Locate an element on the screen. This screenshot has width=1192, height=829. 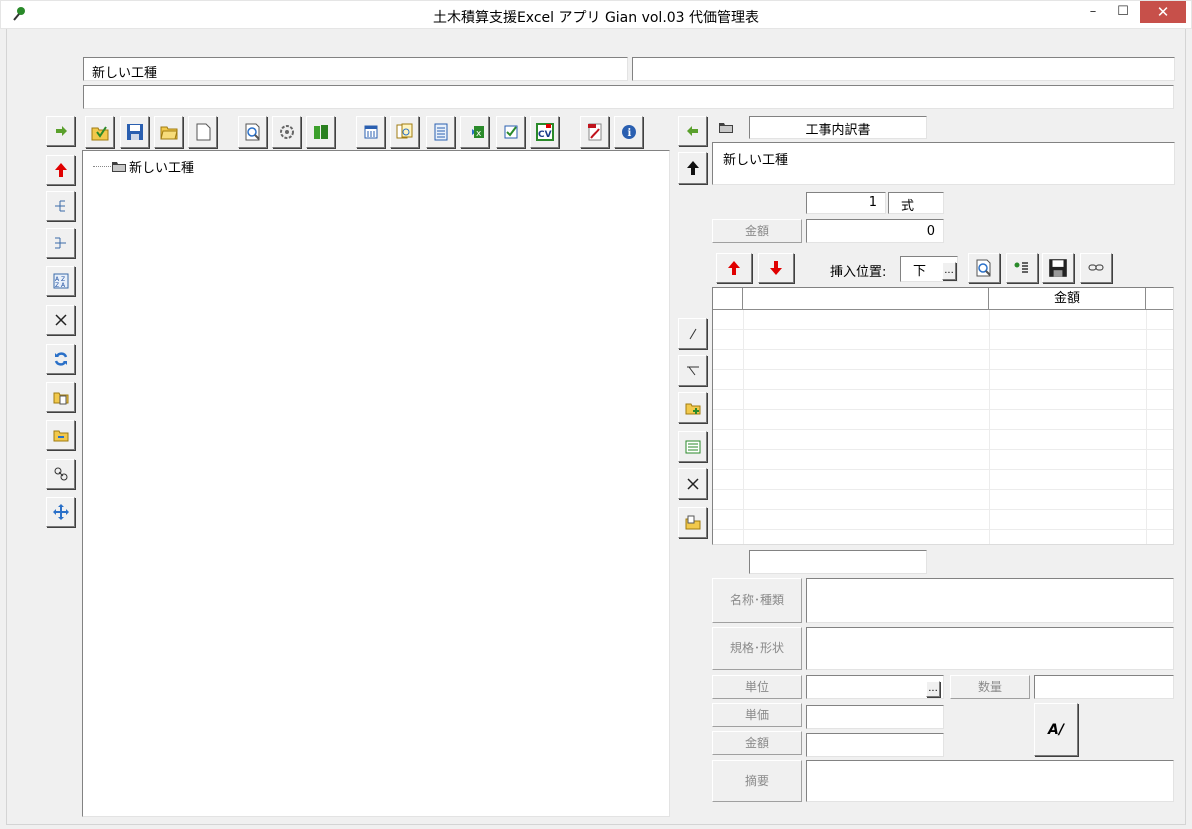
copy-folder-button is located at coordinates (60, 397).